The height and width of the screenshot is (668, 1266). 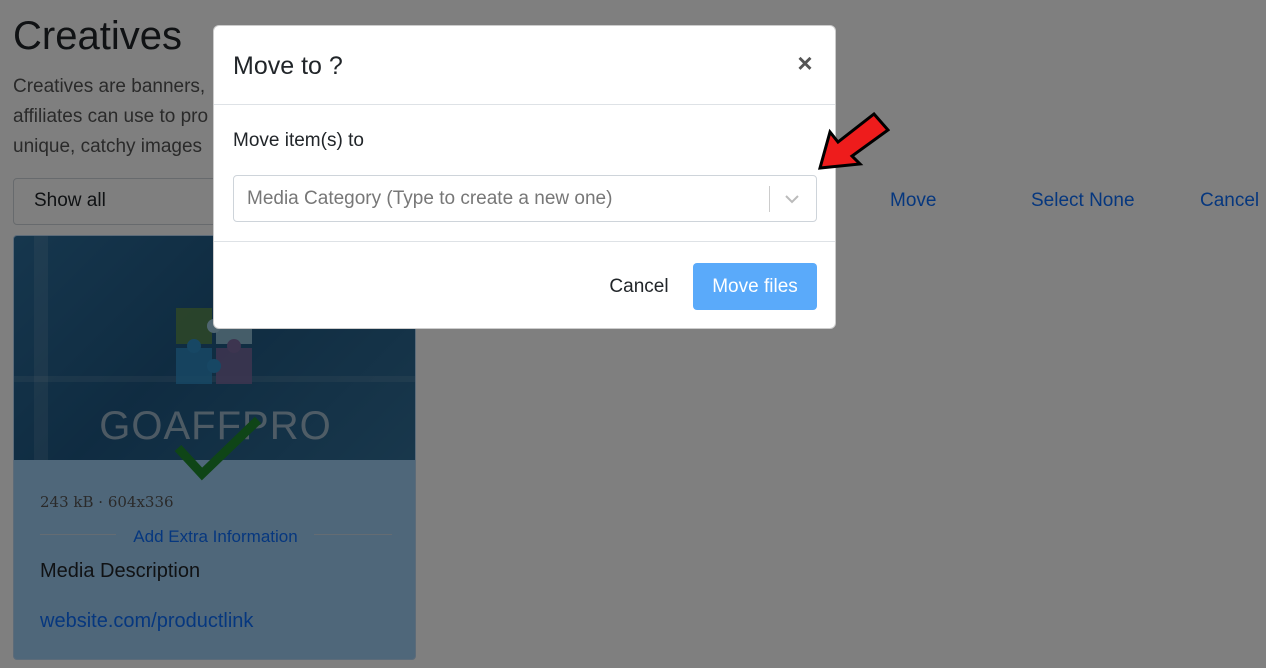 I want to click on dialog-footer: Cancel Move files, so click(x=524, y=286).